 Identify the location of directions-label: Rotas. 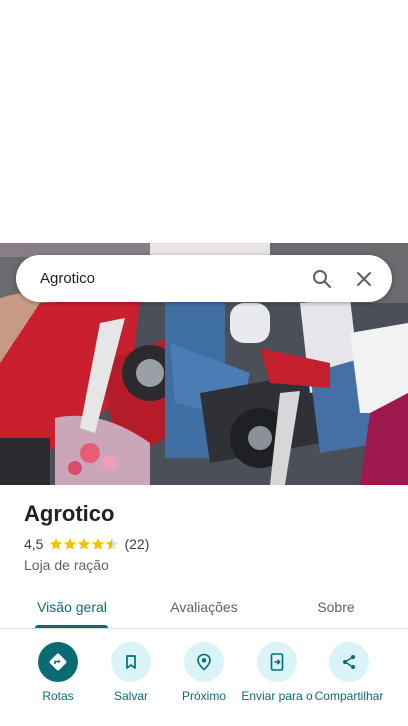
(58, 696).